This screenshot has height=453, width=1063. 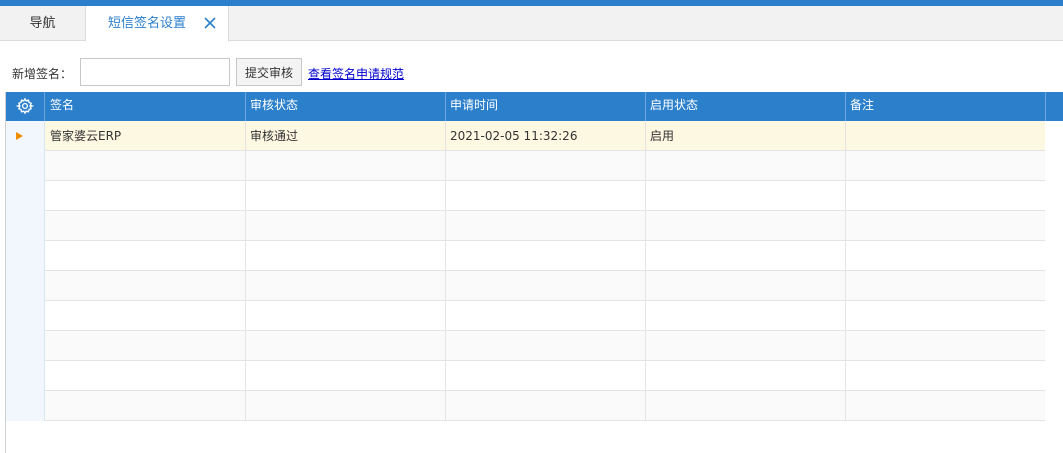 I want to click on grid-header: 签名 审核状态 申请时间 启用状态 备注, so click(x=534, y=106).